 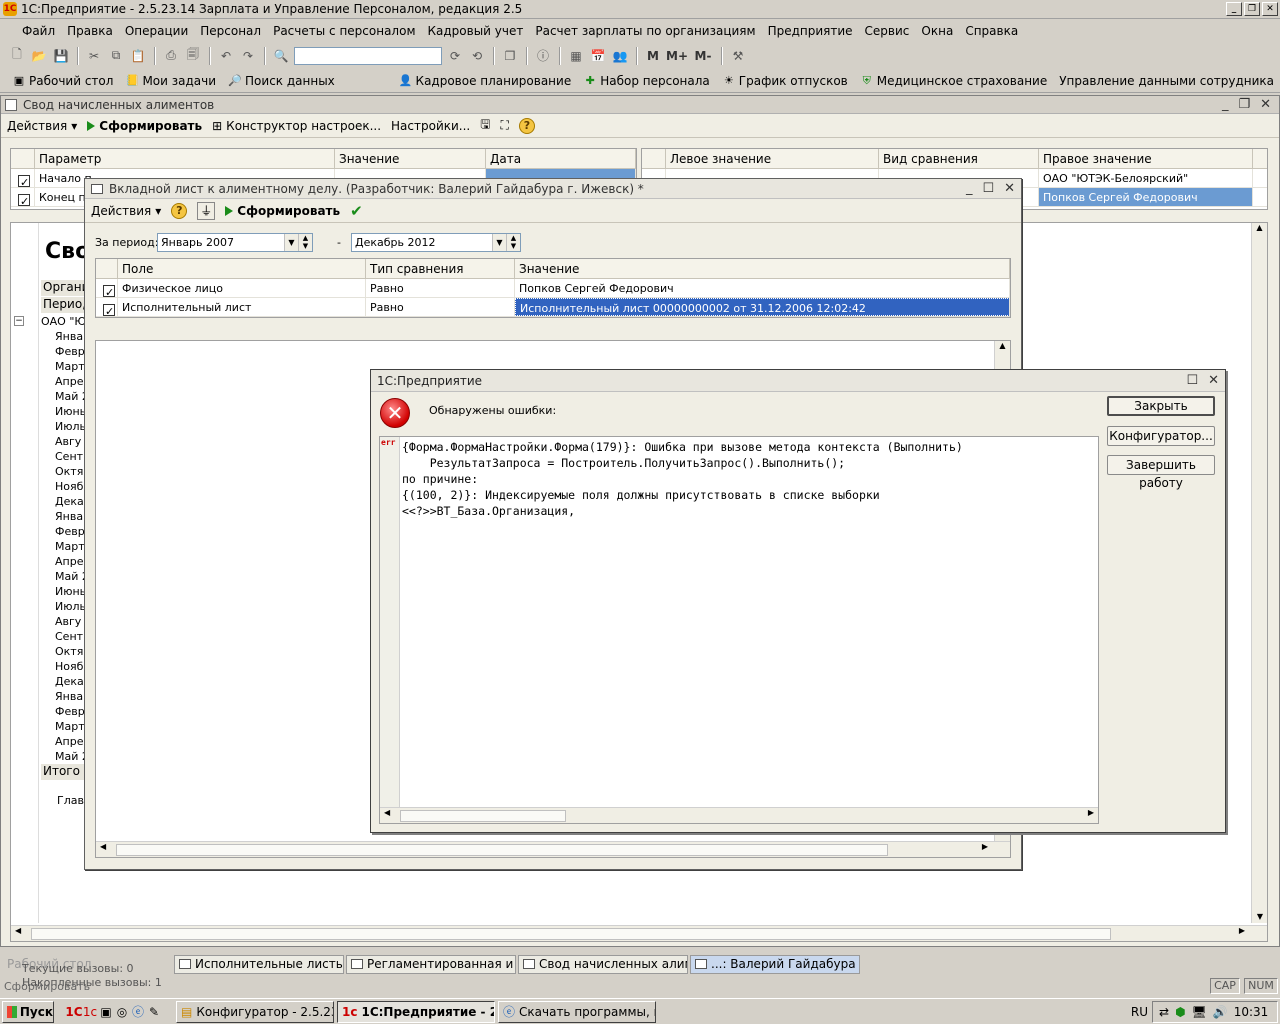 What do you see at coordinates (953, 81) in the screenshot?
I see `link-medical-insurance: ⛨ Медицинское страхование` at bounding box center [953, 81].